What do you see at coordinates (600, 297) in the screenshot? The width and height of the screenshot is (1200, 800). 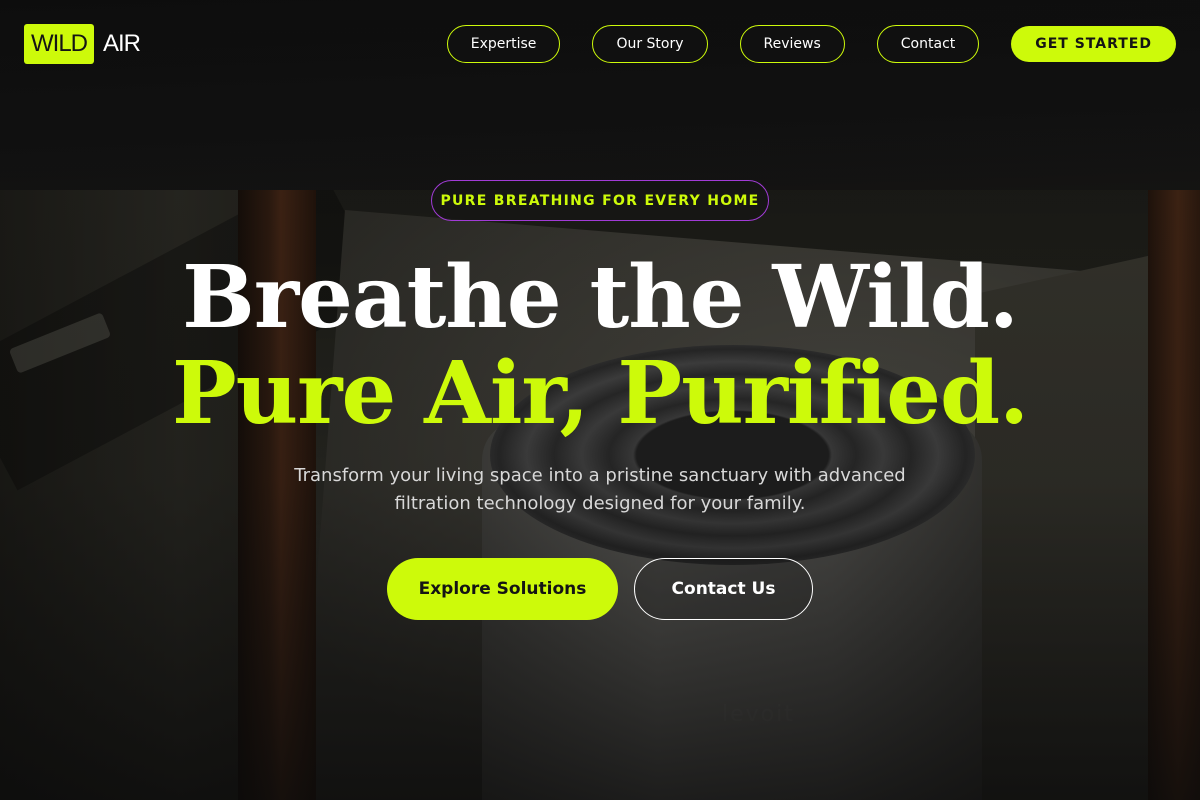 I see `hero-headline-line1: Breathe the Wild.` at bounding box center [600, 297].